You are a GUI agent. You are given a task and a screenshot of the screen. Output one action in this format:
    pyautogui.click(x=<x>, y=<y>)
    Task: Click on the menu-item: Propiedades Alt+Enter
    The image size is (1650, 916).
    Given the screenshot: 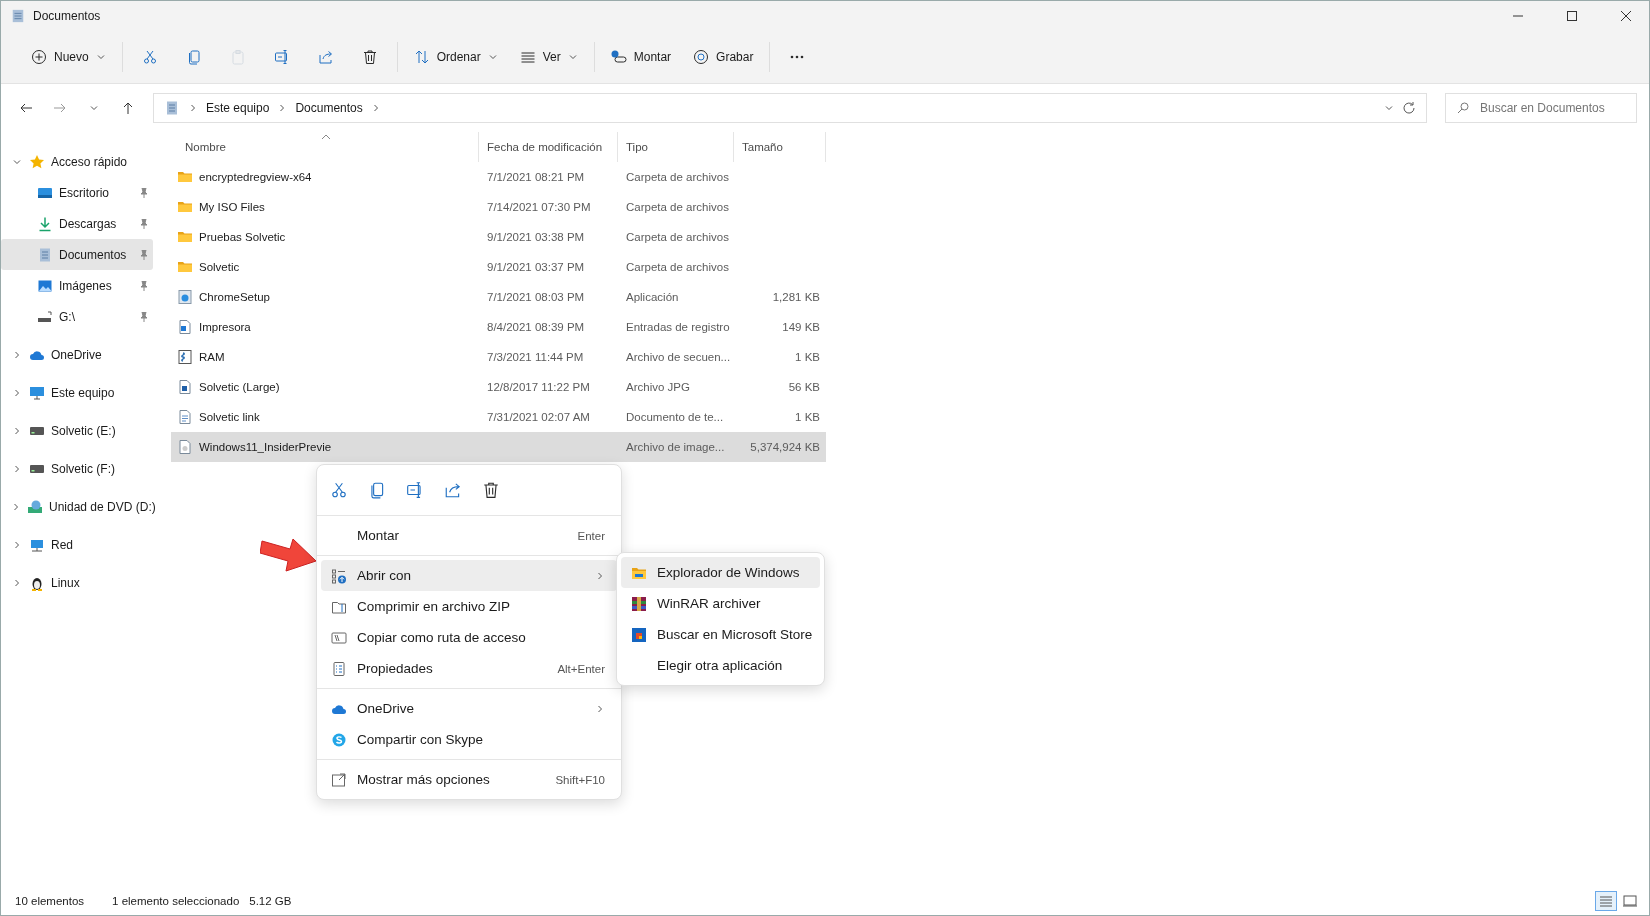 What is the action you would take?
    pyautogui.click(x=469, y=668)
    